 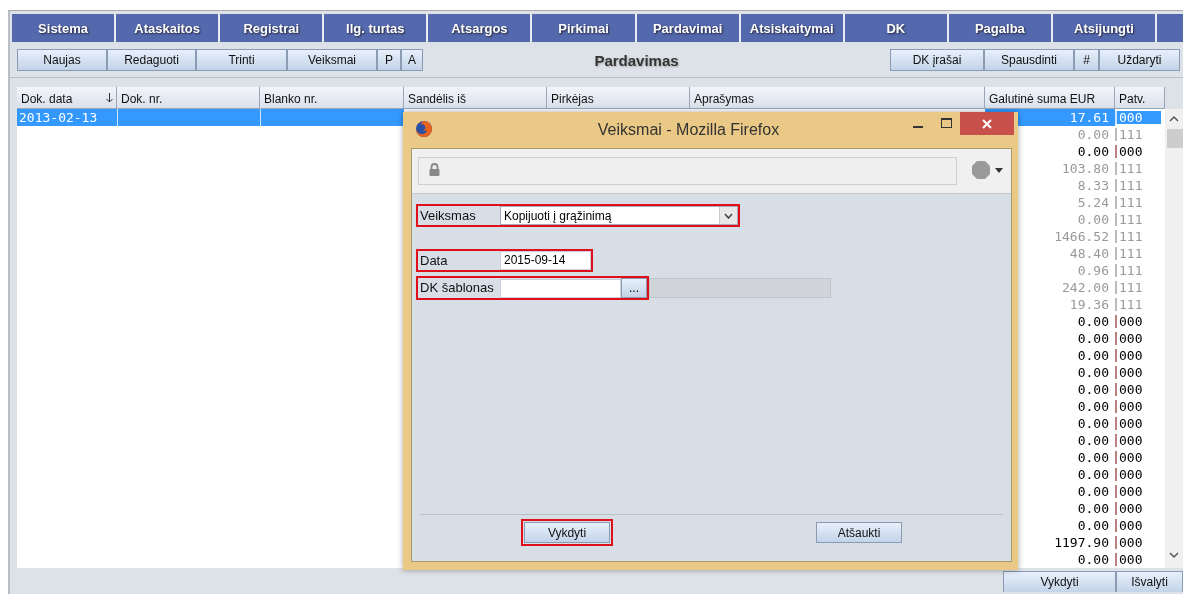 I want to click on scroll-thumb, so click(x=1175, y=138).